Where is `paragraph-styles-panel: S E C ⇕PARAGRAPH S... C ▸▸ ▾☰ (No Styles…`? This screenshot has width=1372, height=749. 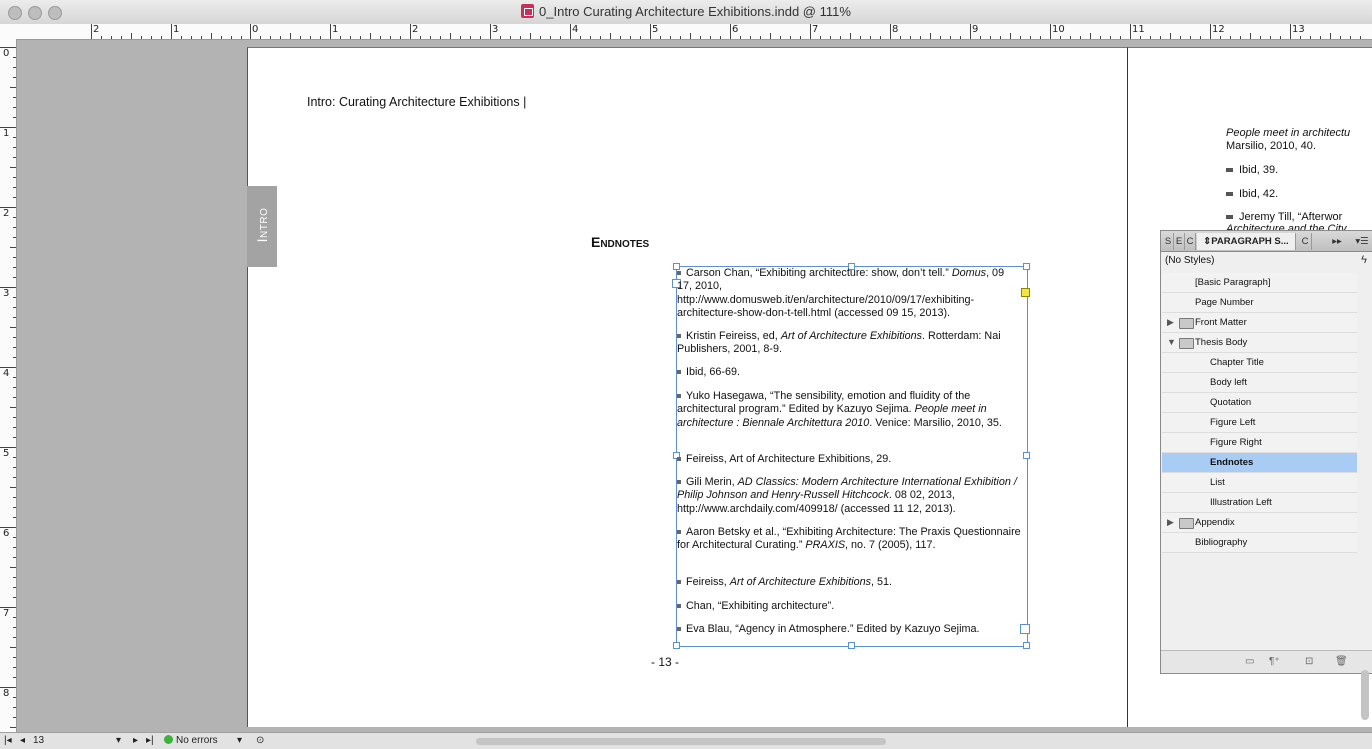
paragraph-styles-panel: S E C ⇕PARAGRAPH S... C ▸▸ ▾☰ (No Styles… is located at coordinates (1266, 452).